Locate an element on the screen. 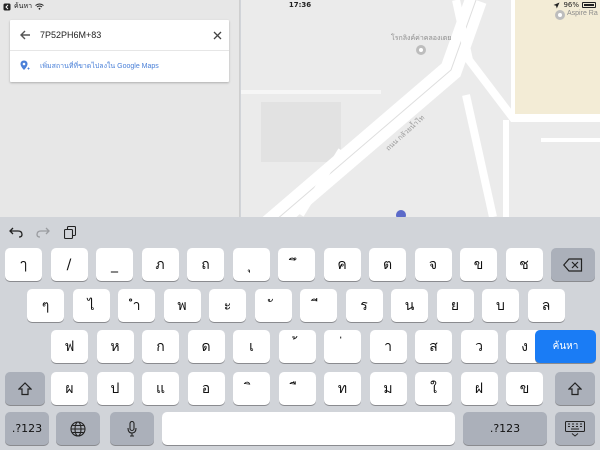 The width and height of the screenshot is (600, 450). shift-key-right is located at coordinates (575, 388).